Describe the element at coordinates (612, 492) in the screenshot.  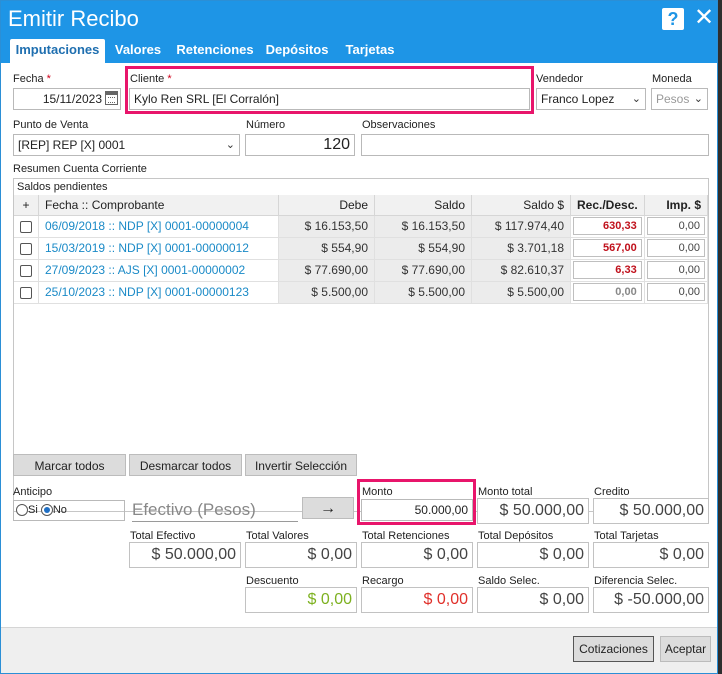
I see `credito-label: Credito` at that location.